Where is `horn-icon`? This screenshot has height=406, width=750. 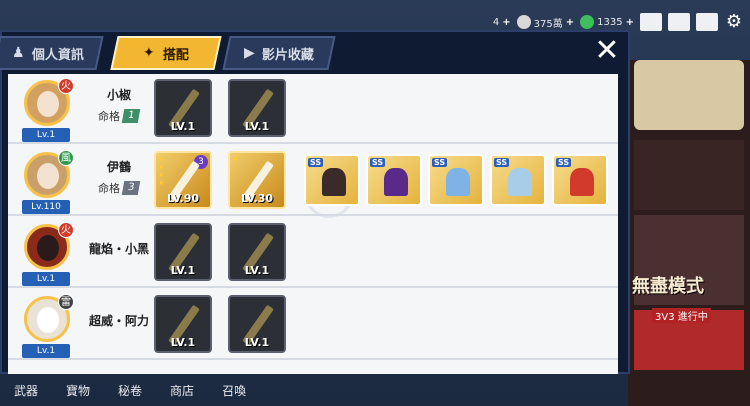
horn-icon is located at coordinates (396, 182).